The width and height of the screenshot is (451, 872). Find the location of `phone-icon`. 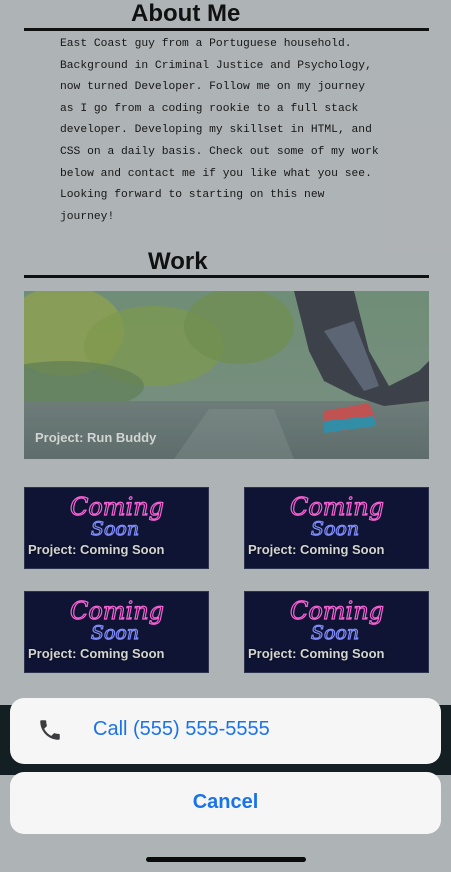

phone-icon is located at coordinates (50, 730).